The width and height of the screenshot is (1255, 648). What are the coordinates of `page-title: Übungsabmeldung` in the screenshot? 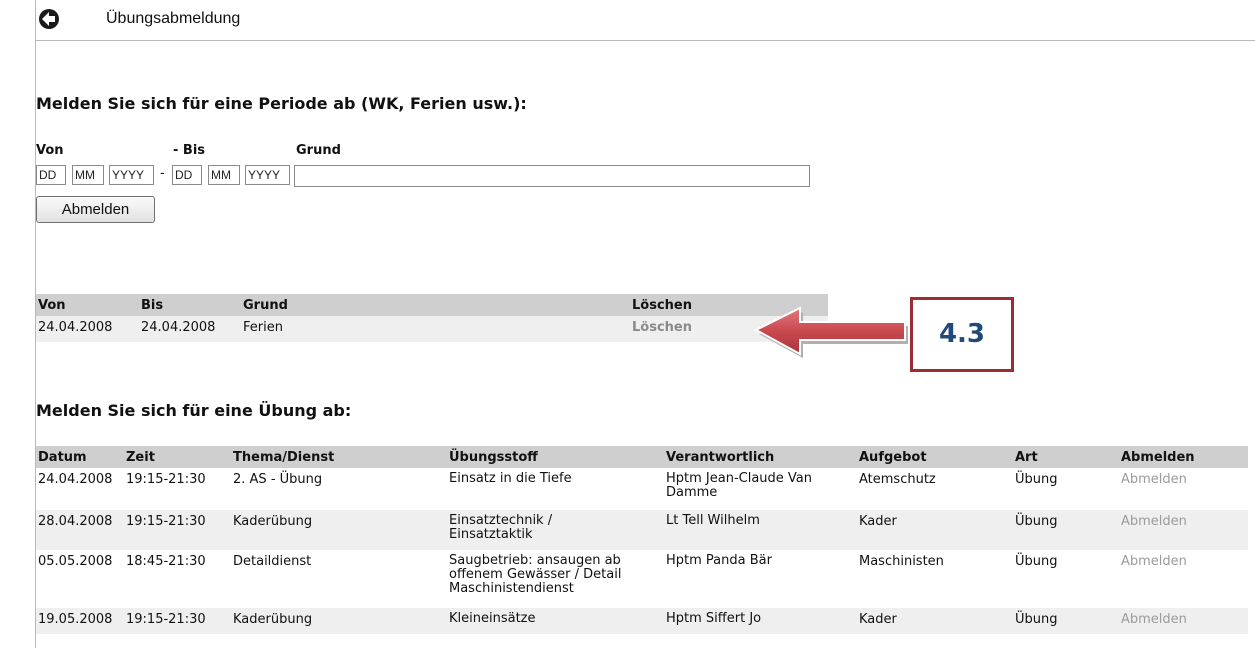 It's located at (173, 18).